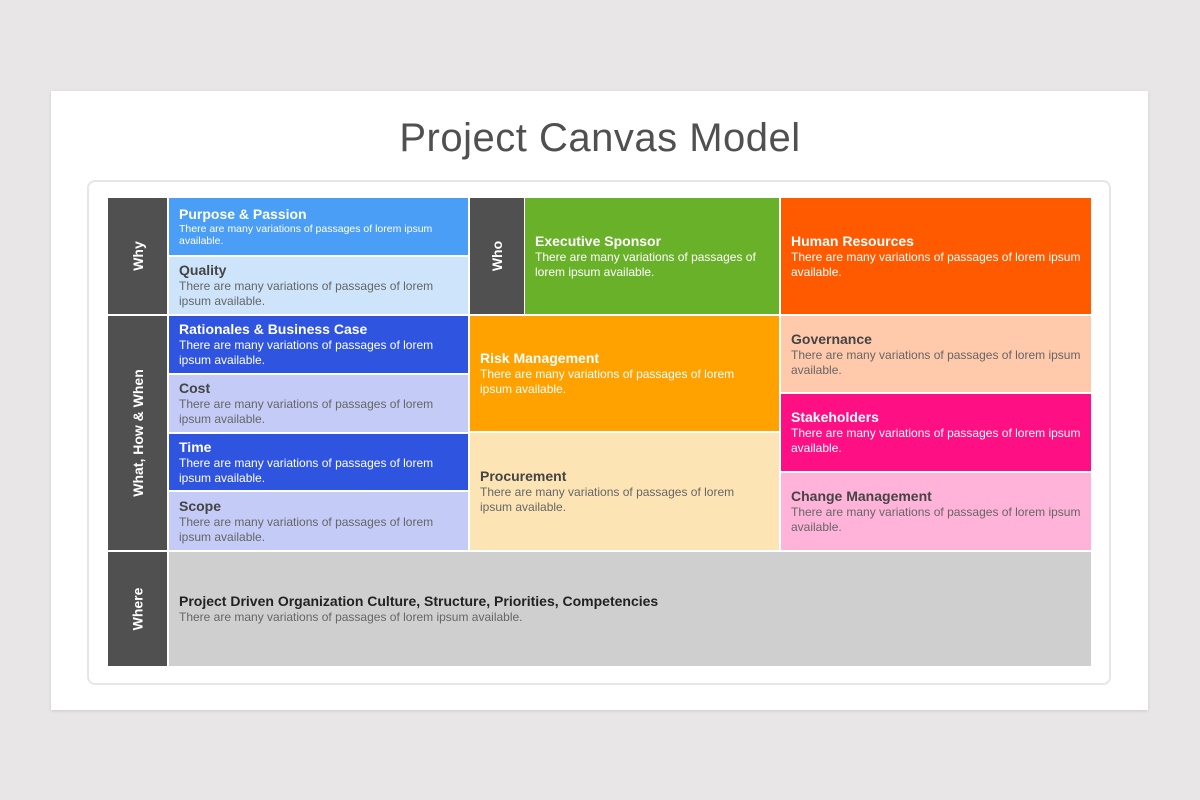 Image resolution: width=1200 pixels, height=800 pixels. What do you see at coordinates (195, 388) in the screenshot?
I see `block-title: Cost` at bounding box center [195, 388].